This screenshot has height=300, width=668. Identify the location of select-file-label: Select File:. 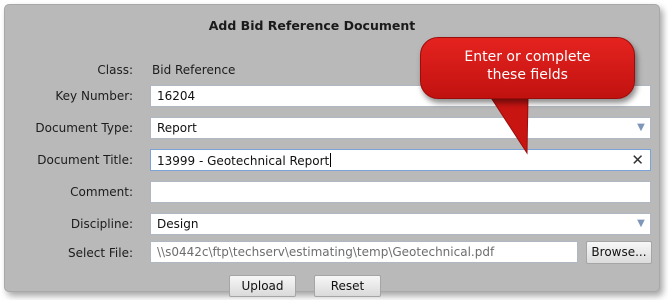
(100, 253).